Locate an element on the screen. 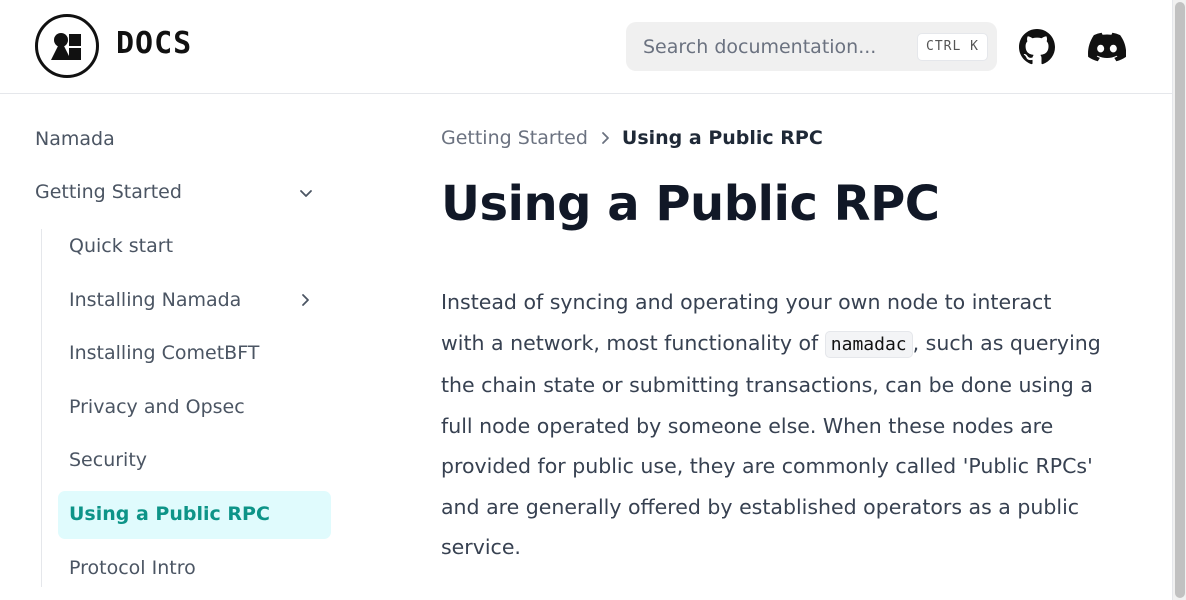 The width and height of the screenshot is (1186, 600). sidebar-item-installing-cometbft: Installing CometBFT is located at coordinates (164, 353).